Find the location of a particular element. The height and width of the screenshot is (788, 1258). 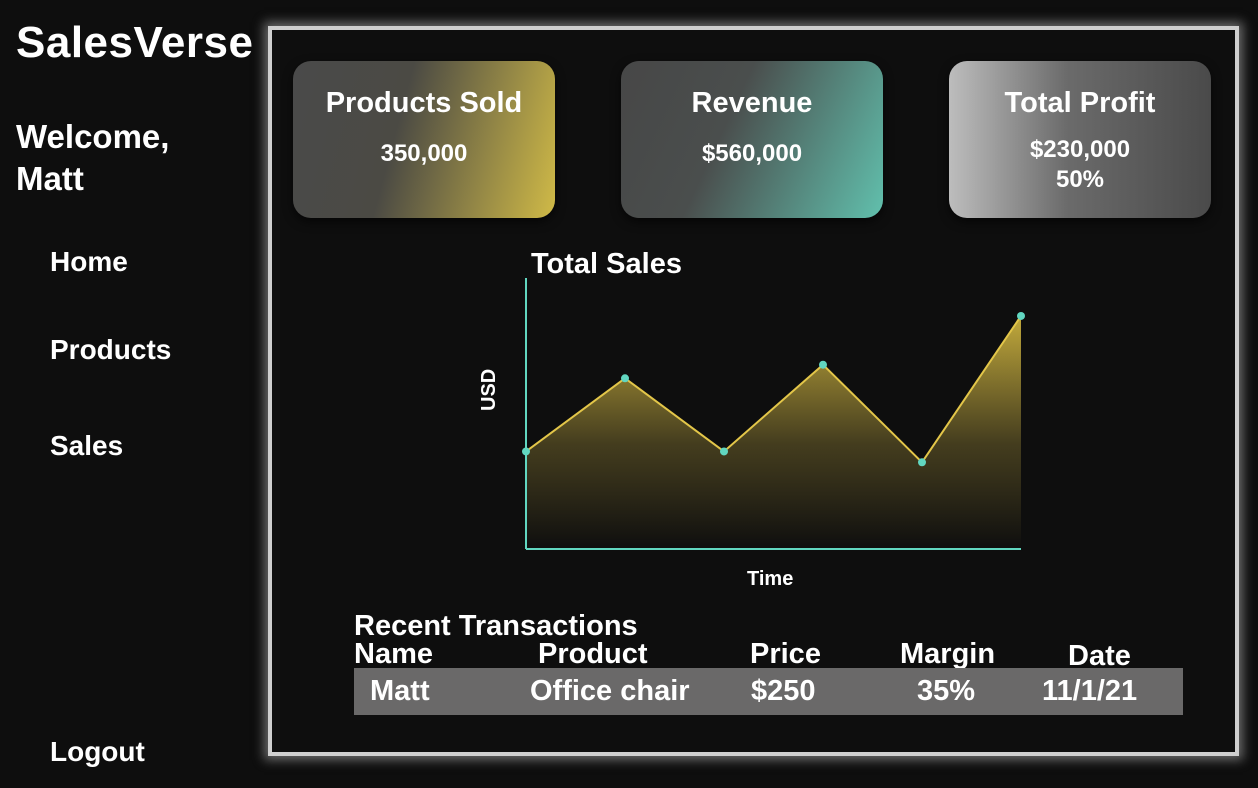

sidebar-item-products: Products is located at coordinates (110, 350).